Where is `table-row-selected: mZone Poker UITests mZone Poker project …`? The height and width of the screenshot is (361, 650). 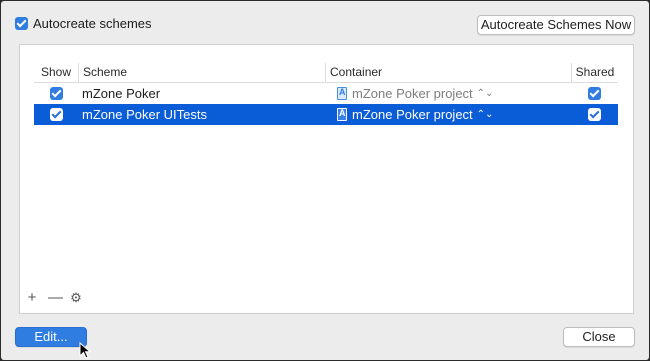 table-row-selected: mZone Poker UITests mZone Poker project … is located at coordinates (326, 114).